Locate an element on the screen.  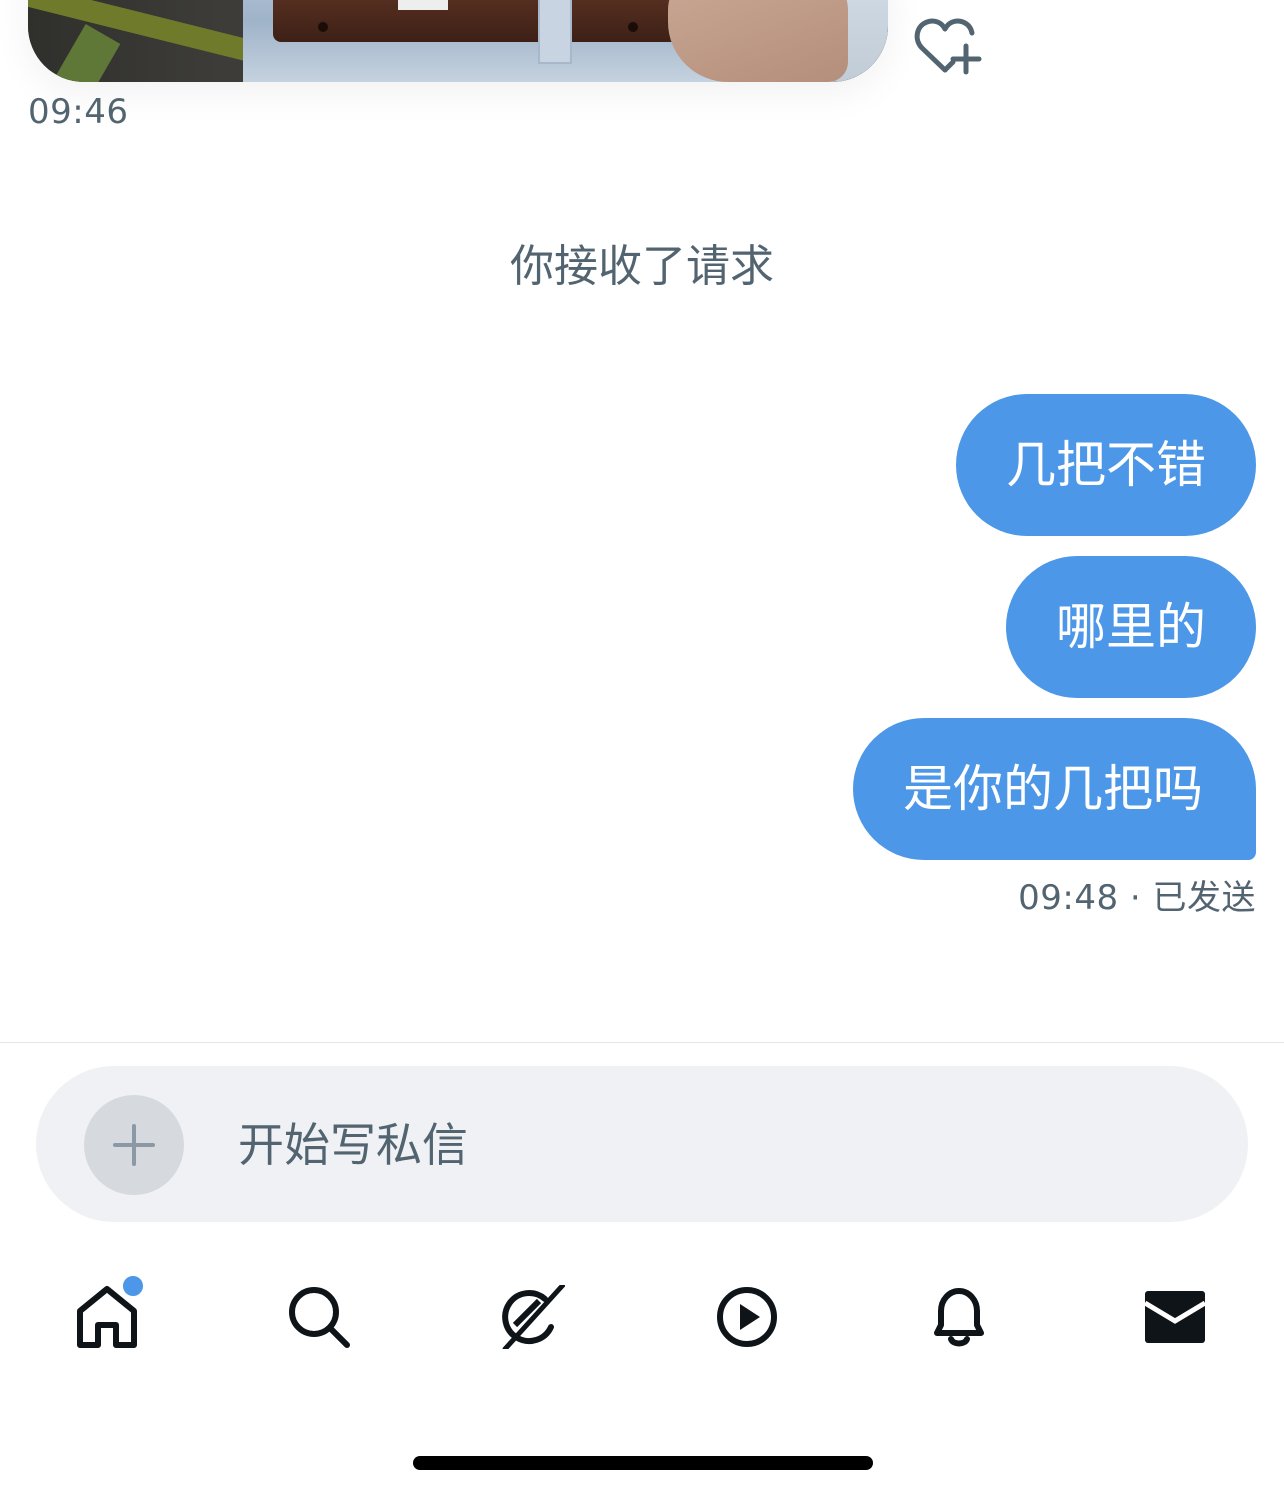
sent-message-bubble: 哪里的 is located at coordinates (1131, 627).